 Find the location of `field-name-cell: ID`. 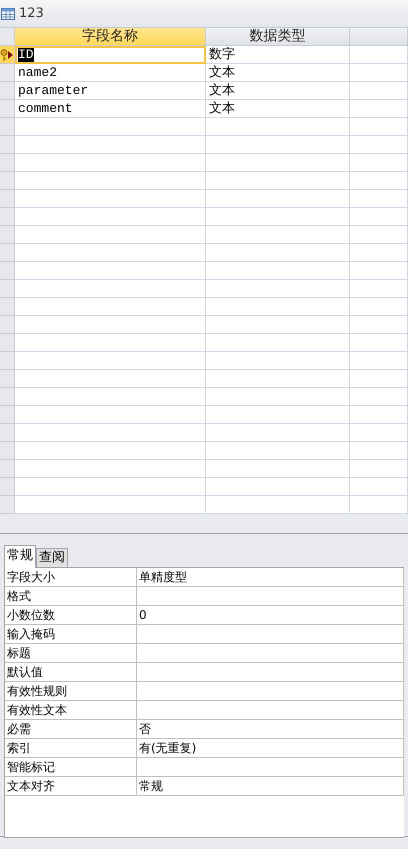

field-name-cell: ID is located at coordinates (110, 55).